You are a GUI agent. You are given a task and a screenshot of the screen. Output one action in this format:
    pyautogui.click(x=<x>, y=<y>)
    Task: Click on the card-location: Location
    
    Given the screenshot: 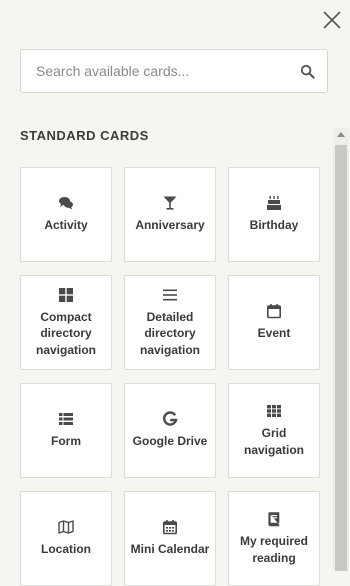 What is the action you would take?
    pyautogui.click(x=66, y=538)
    